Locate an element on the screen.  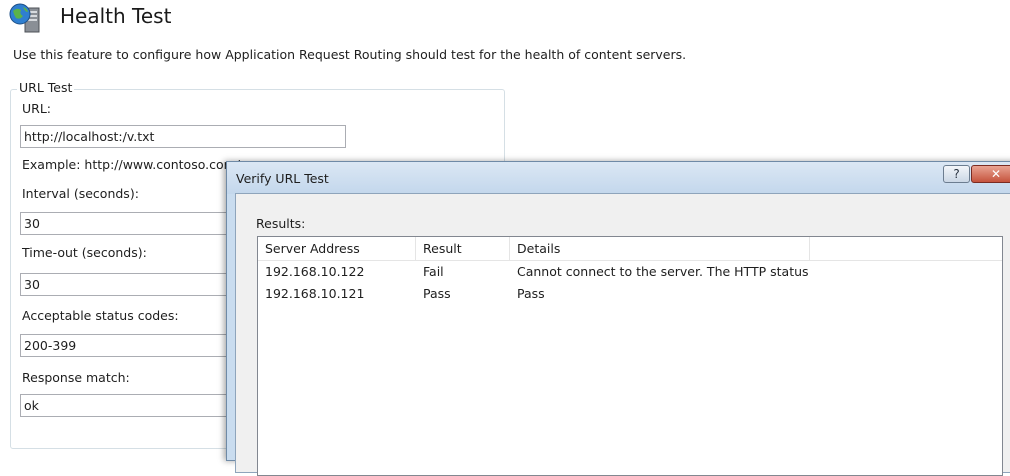
column-result: Result is located at coordinates (463, 248).